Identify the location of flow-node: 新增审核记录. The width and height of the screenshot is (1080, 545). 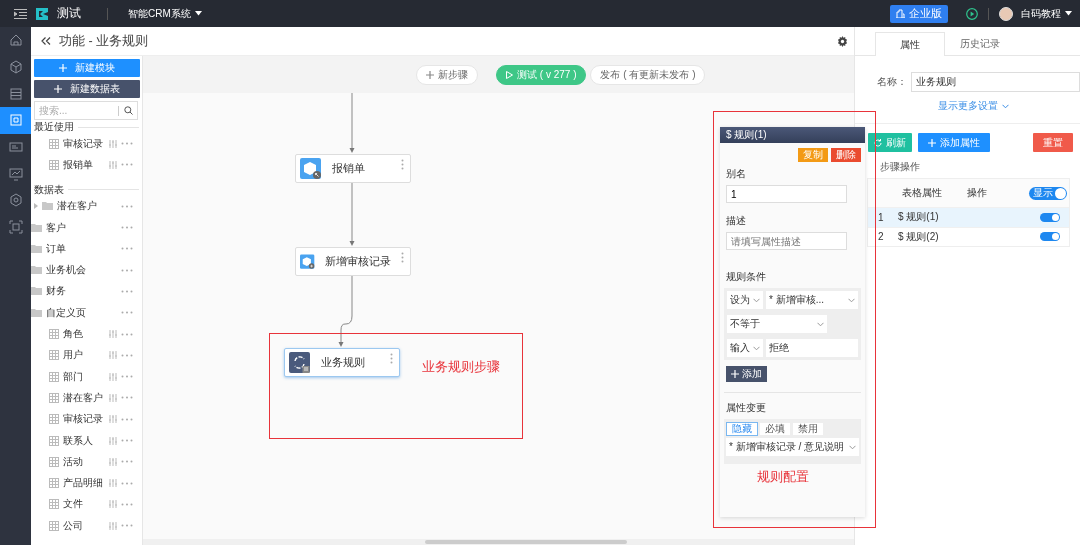
(353, 261).